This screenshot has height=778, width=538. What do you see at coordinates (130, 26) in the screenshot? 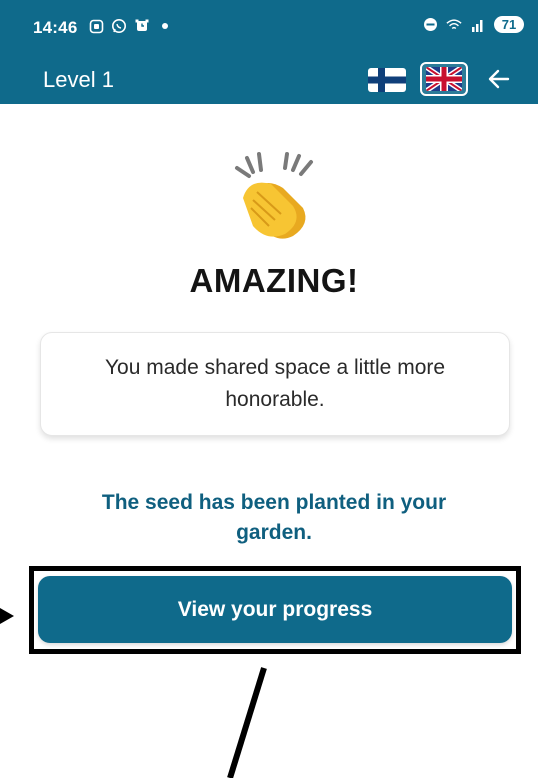
I see `status-left-icons` at bounding box center [130, 26].